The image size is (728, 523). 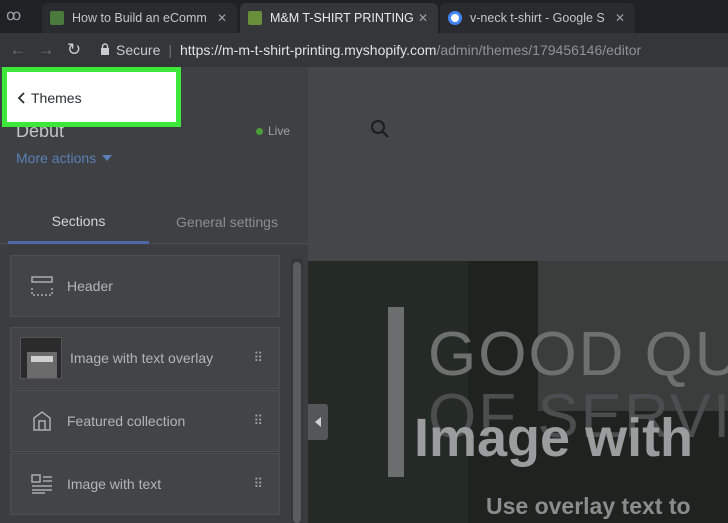 What do you see at coordinates (57, 18) in the screenshot?
I see `tab-favicon-icon` at bounding box center [57, 18].